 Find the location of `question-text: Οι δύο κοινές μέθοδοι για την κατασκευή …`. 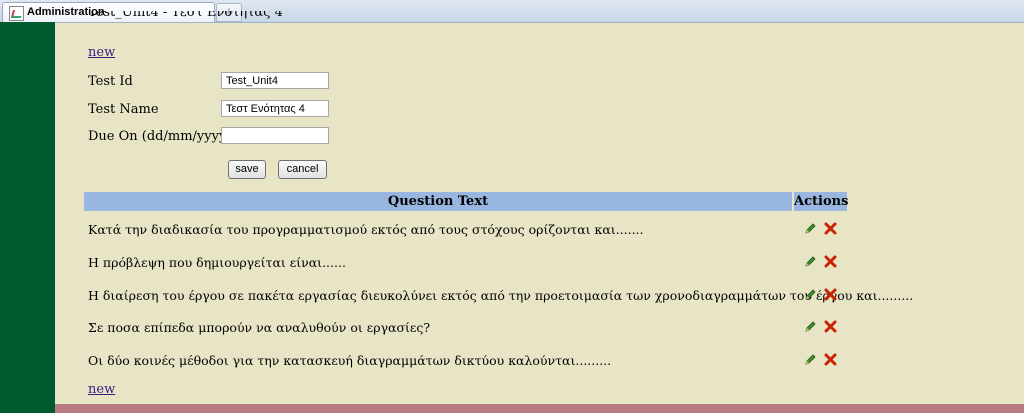

question-text: Οι δύο κοινές μέθοδοι για την κατασκευή … is located at coordinates (350, 360).